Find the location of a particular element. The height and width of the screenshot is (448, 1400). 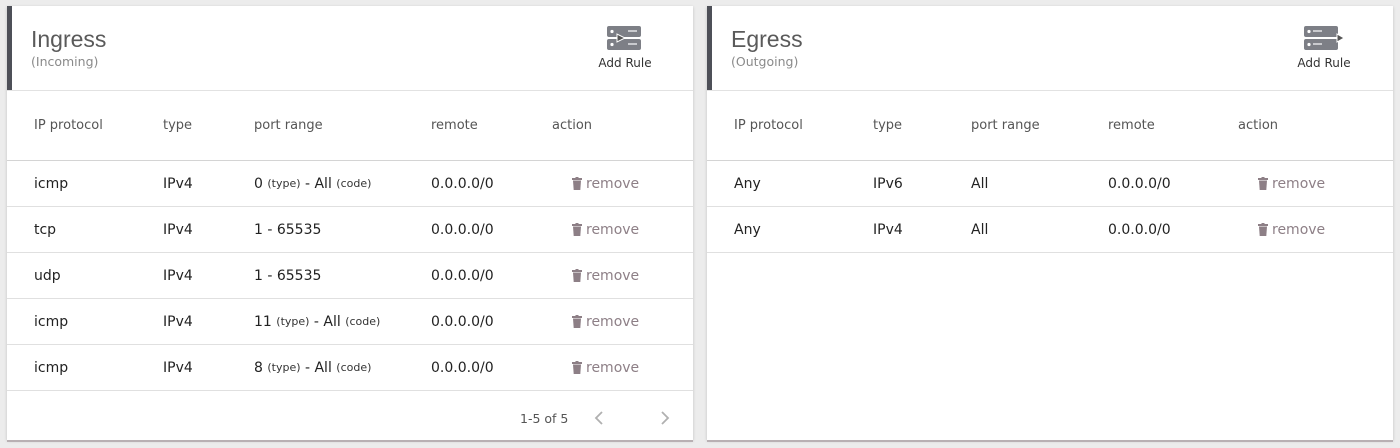

chevron-left-icon is located at coordinates (599, 418).